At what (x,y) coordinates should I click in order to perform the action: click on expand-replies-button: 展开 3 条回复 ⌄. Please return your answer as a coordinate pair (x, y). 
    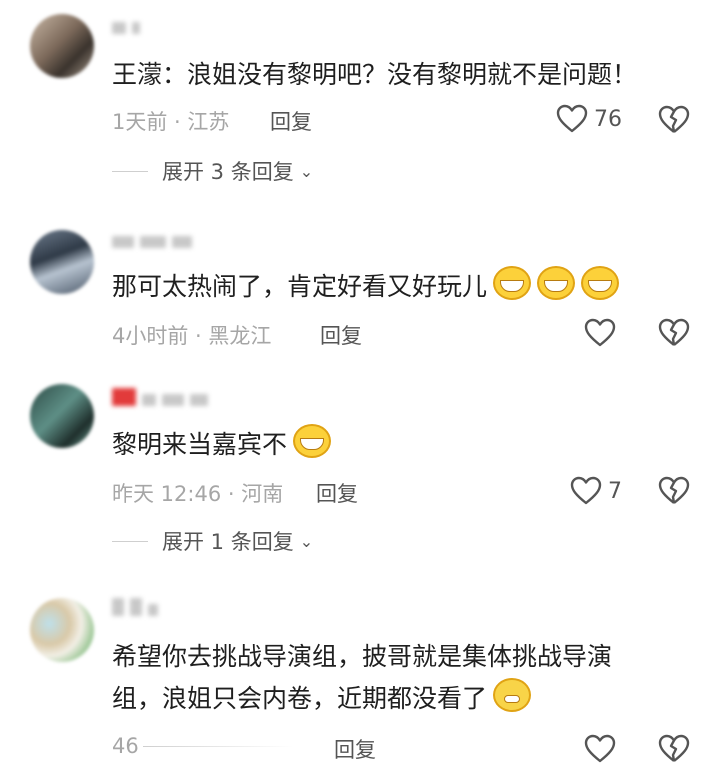
    Looking at the image, I should click on (212, 171).